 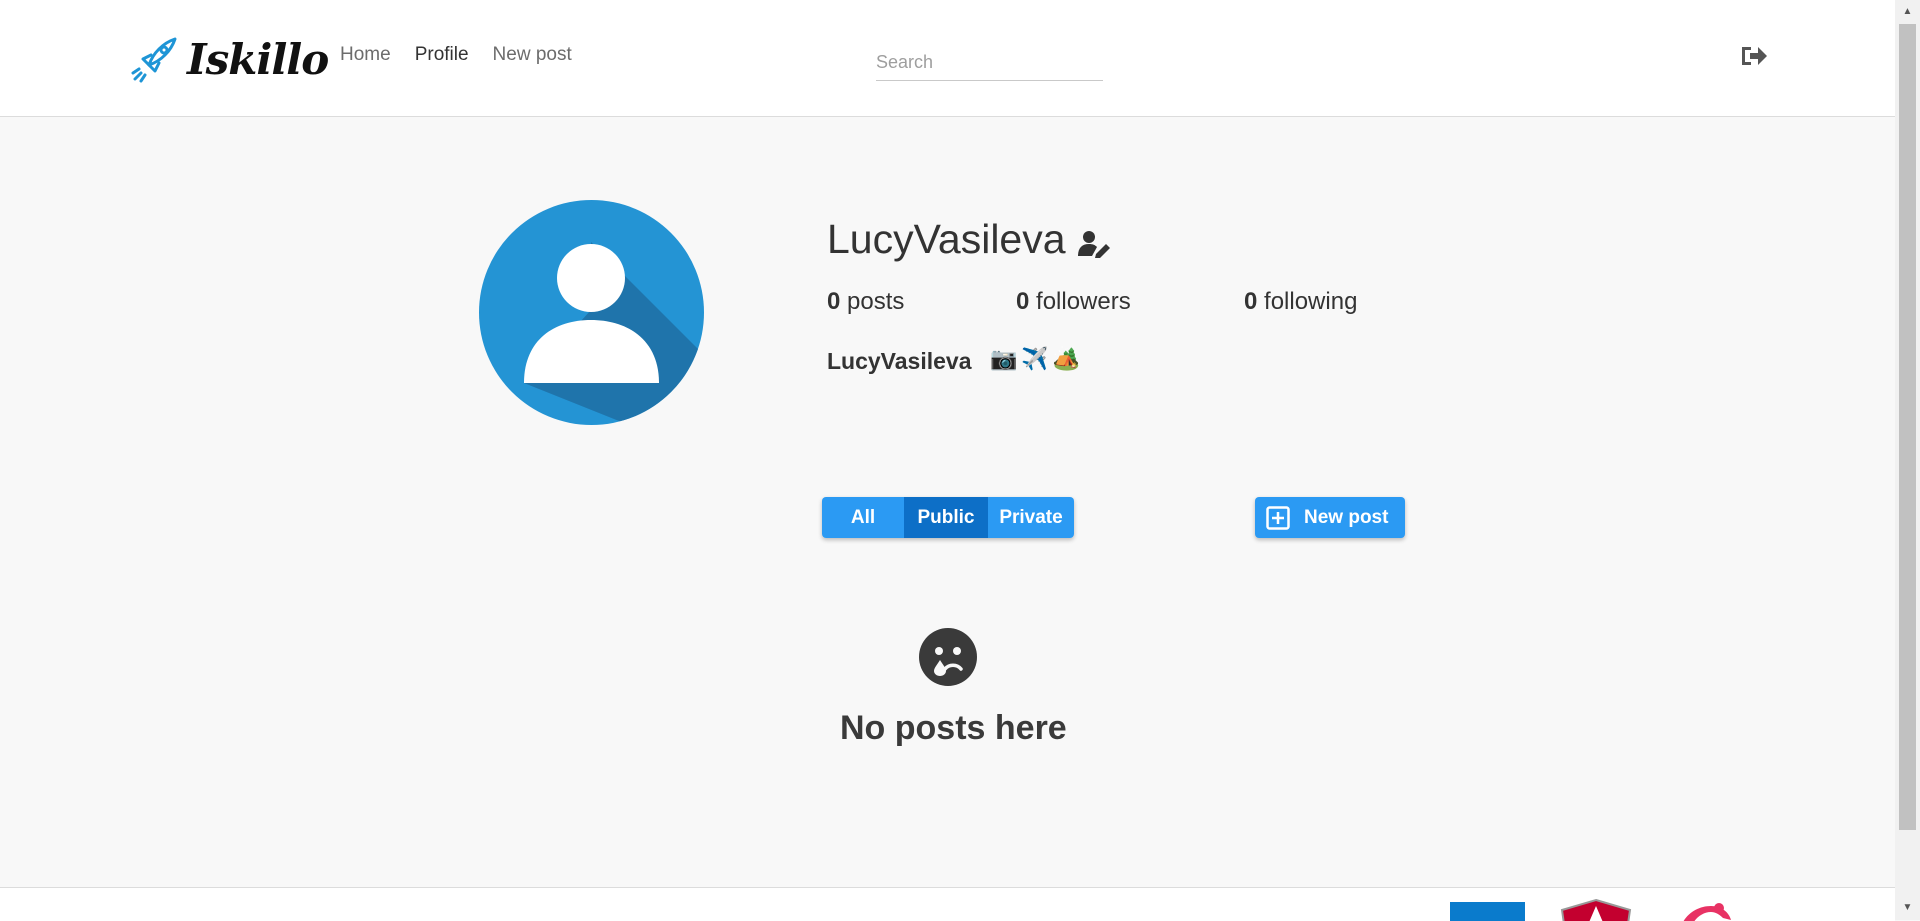 I want to click on new-post-button: New post, so click(x=1330, y=517).